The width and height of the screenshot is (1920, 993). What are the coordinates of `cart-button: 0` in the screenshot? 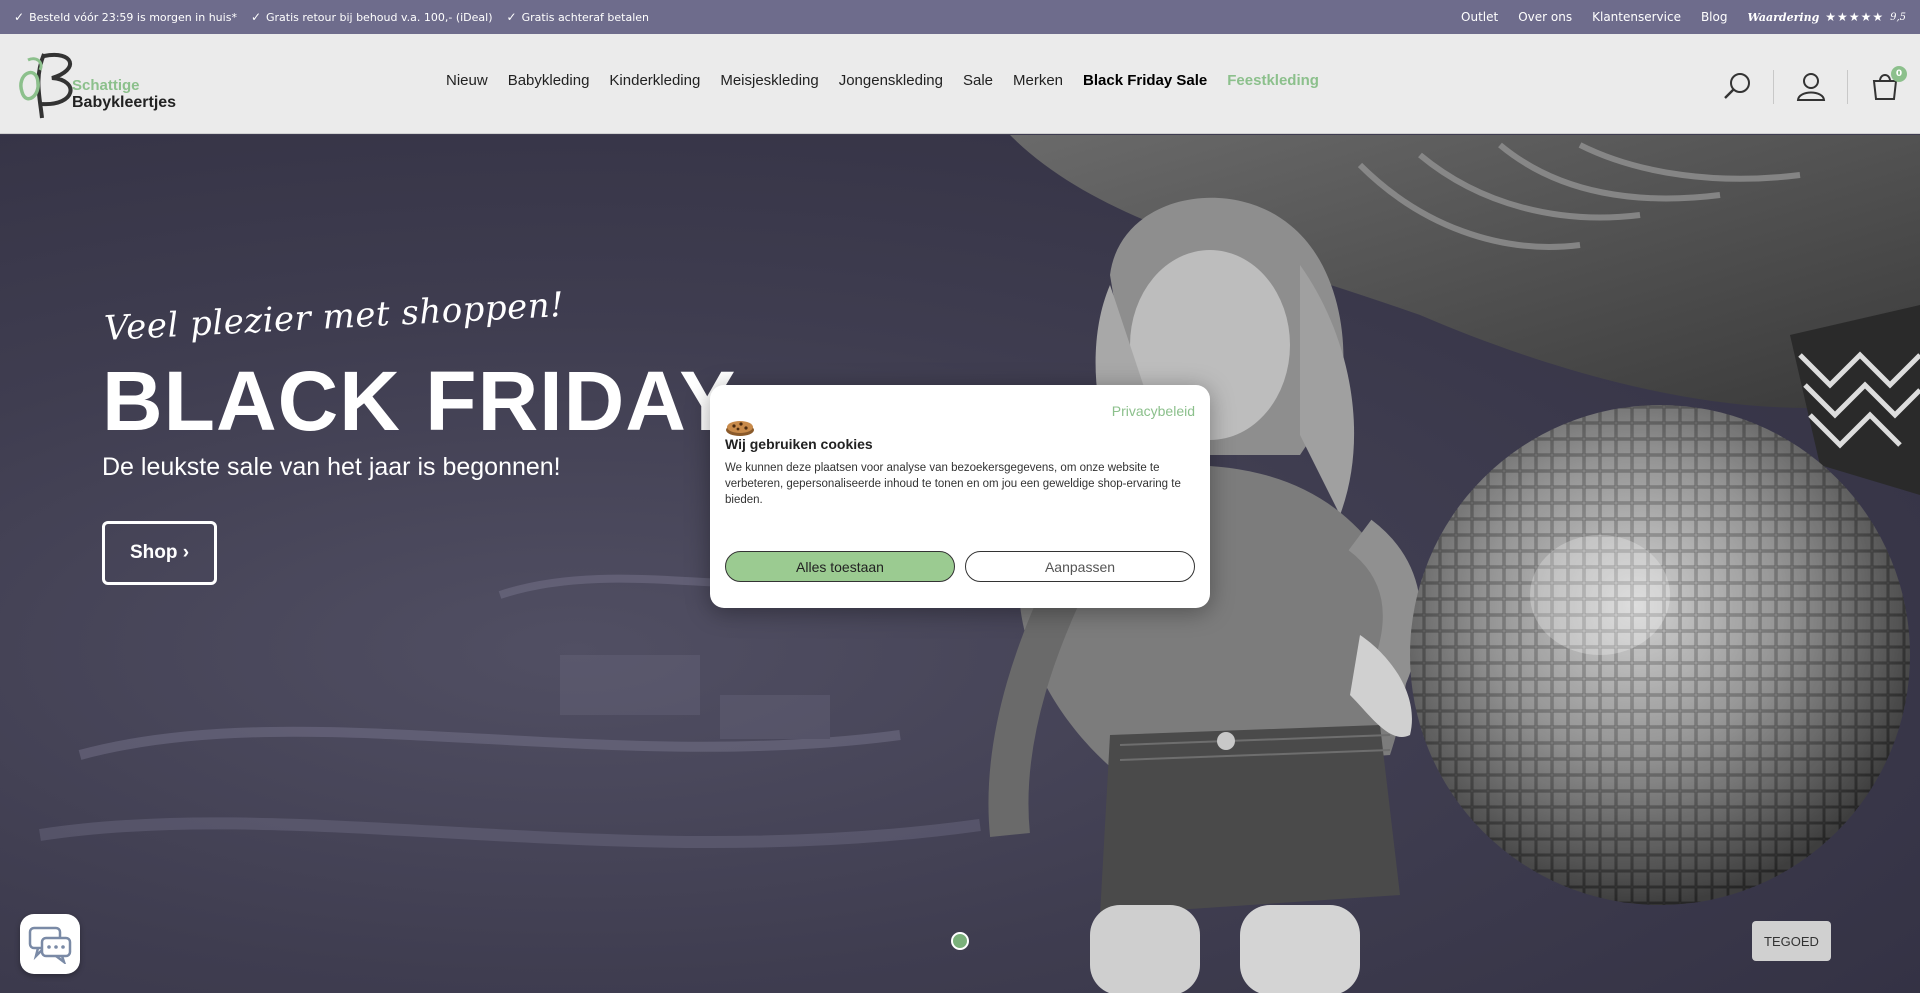 It's located at (1888, 84).